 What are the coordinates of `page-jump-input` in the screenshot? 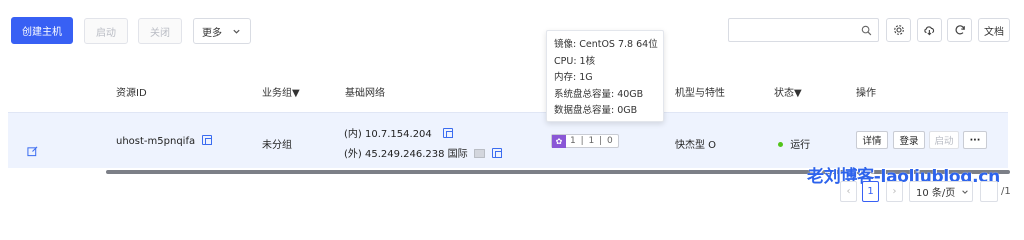 It's located at (989, 191).